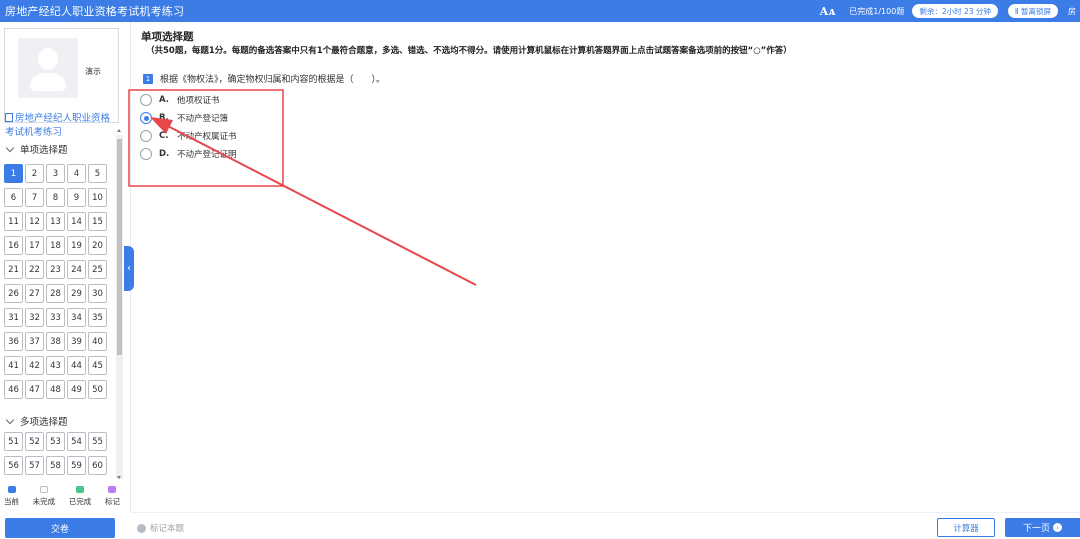 The height and width of the screenshot is (539, 1080). I want to click on question-cell: 43, so click(55, 365).